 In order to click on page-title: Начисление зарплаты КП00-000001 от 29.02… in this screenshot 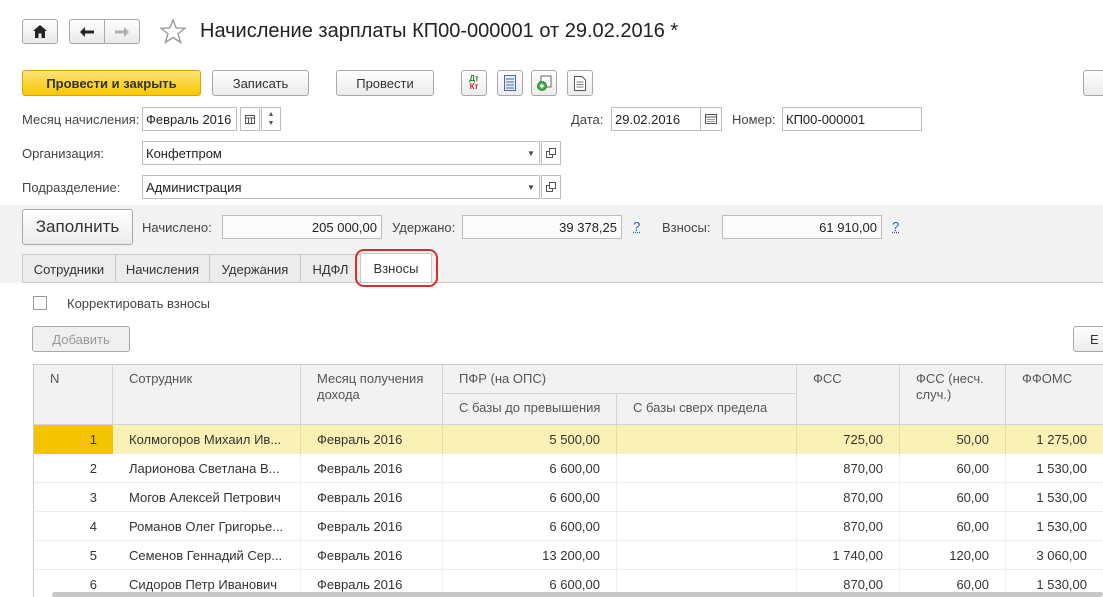, I will do `click(439, 31)`.